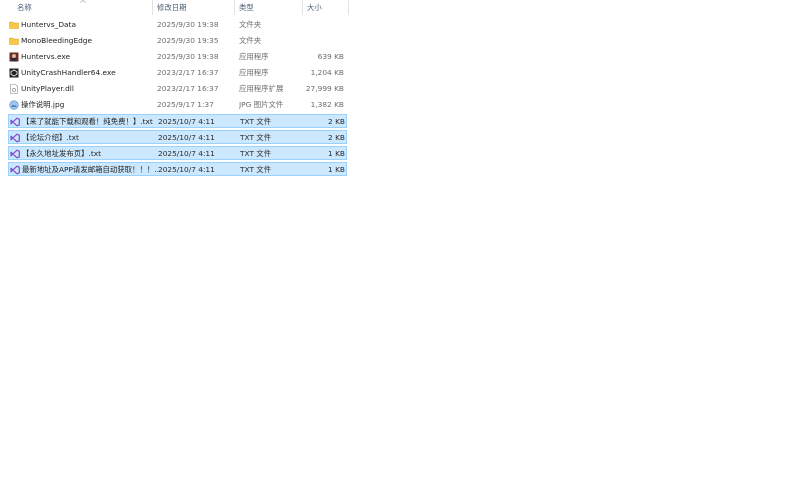 This screenshot has width=800, height=495. I want to click on column-header-bar: 名称 修改日期 类型 大小, so click(400, 7).